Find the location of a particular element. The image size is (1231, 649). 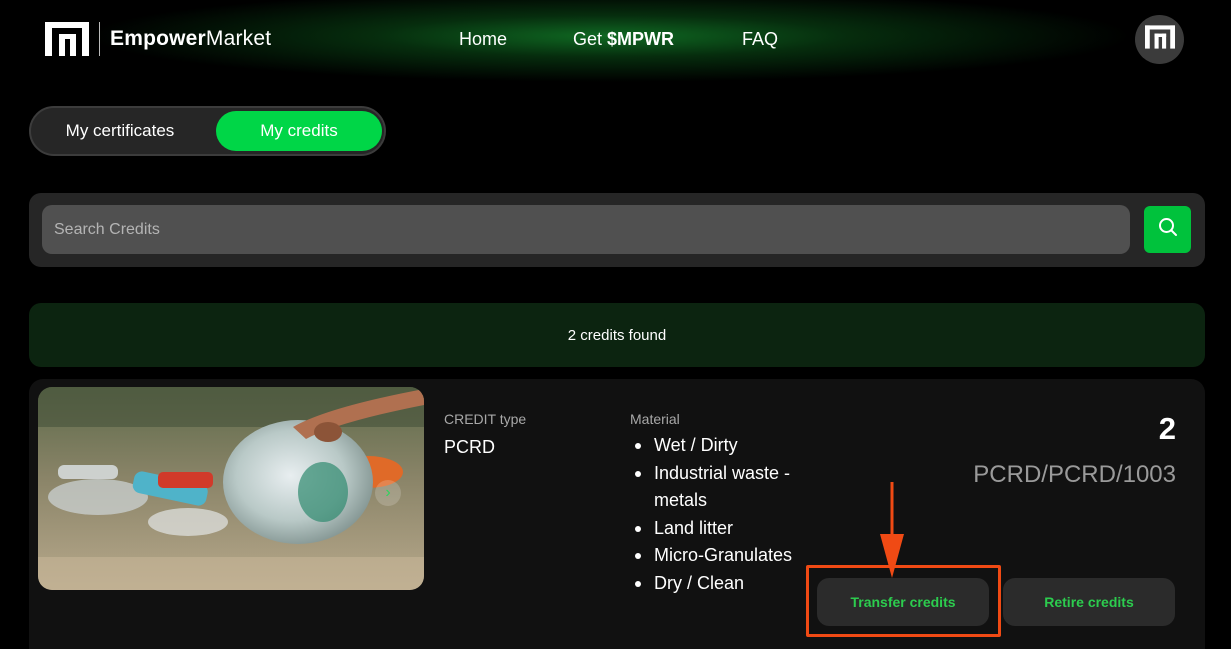

nav-get-mpwr: Get $MPWR is located at coordinates (623, 39).